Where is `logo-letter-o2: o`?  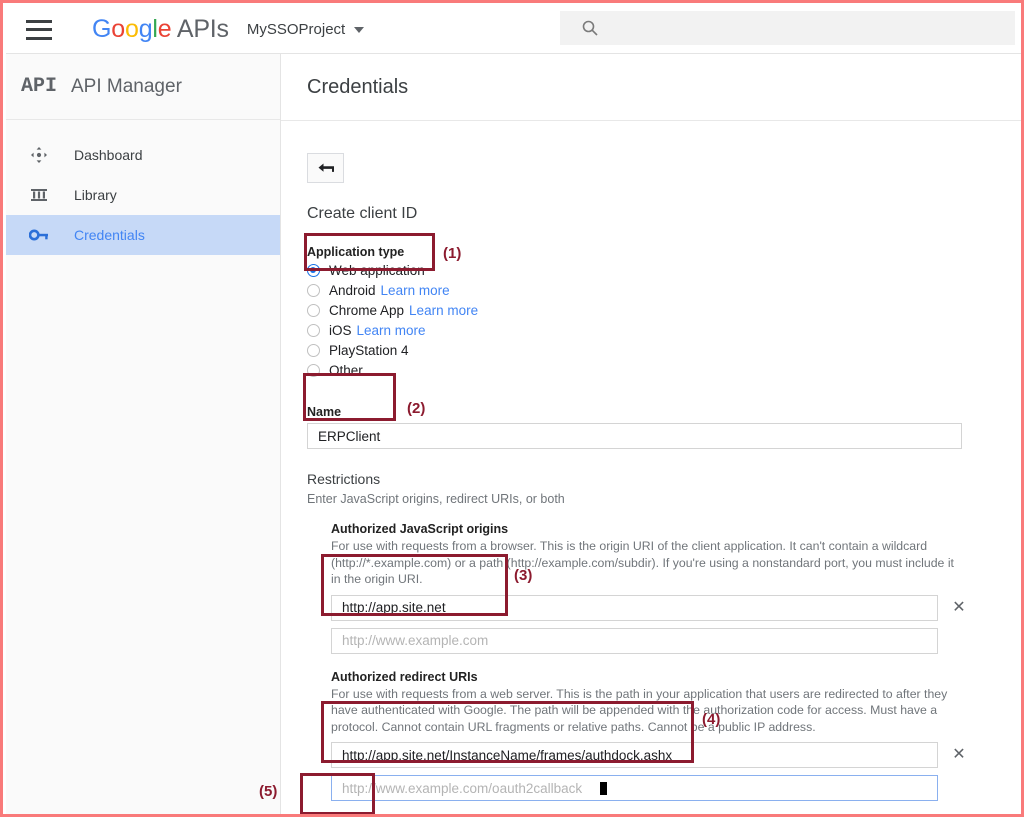 logo-letter-o2: o is located at coordinates (131, 29).